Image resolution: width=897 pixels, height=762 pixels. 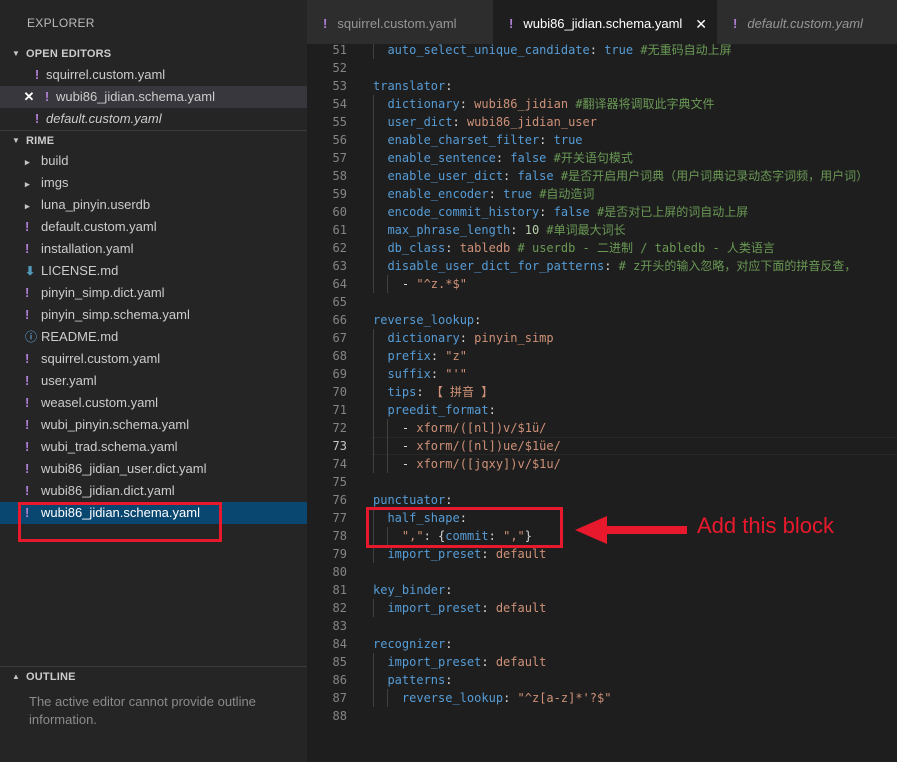 I want to click on file-tree-item: ! pinyin_simp.schema.yaml, so click(x=153, y=315).